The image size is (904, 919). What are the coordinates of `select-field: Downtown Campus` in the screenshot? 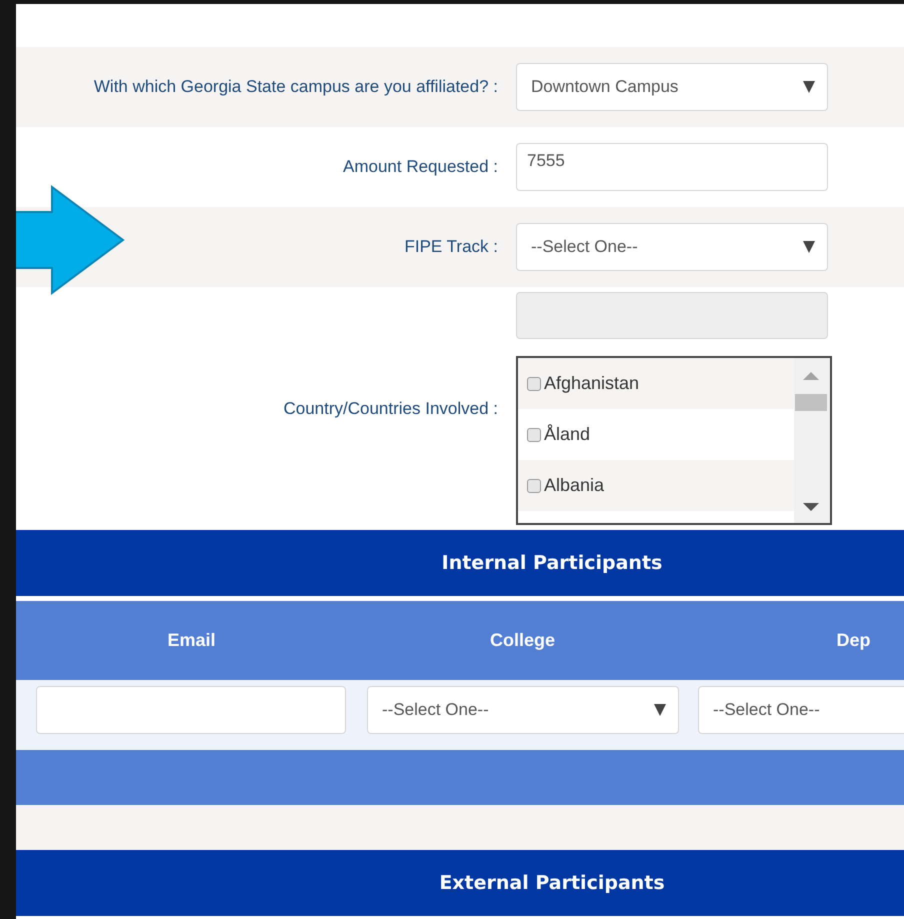 It's located at (672, 87).